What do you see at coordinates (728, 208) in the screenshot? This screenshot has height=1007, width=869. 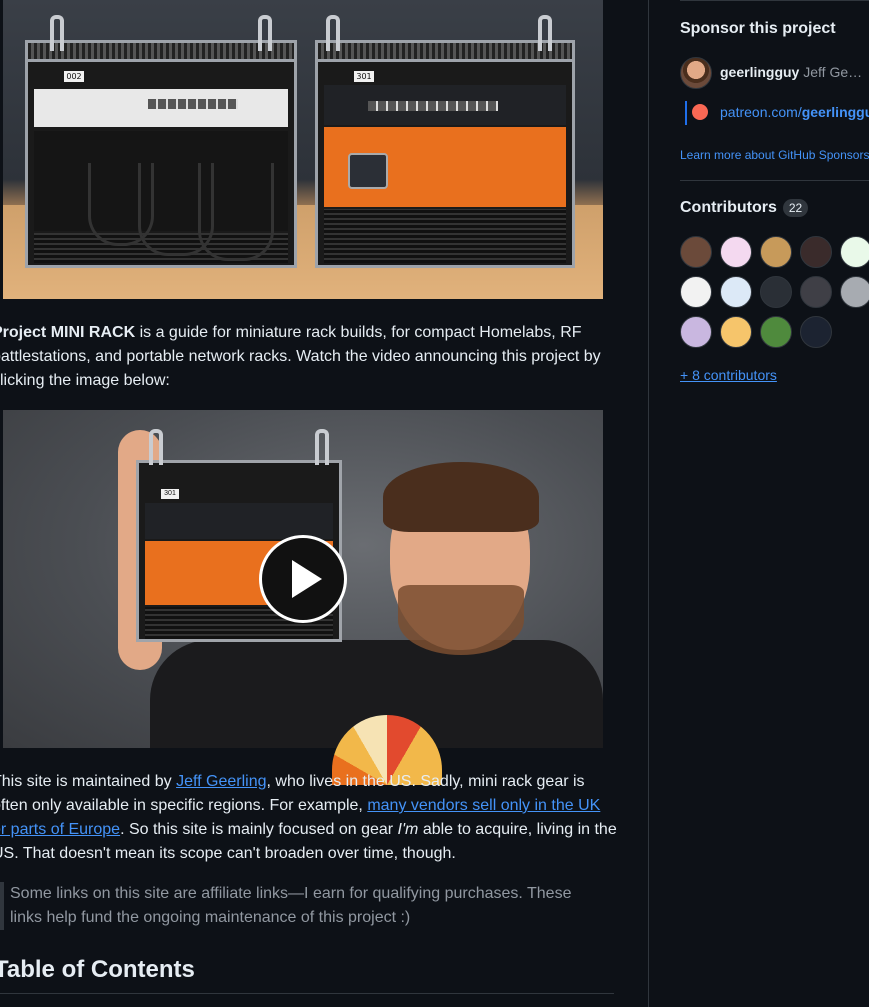 I see `contributors-title-text: Contributors` at bounding box center [728, 208].